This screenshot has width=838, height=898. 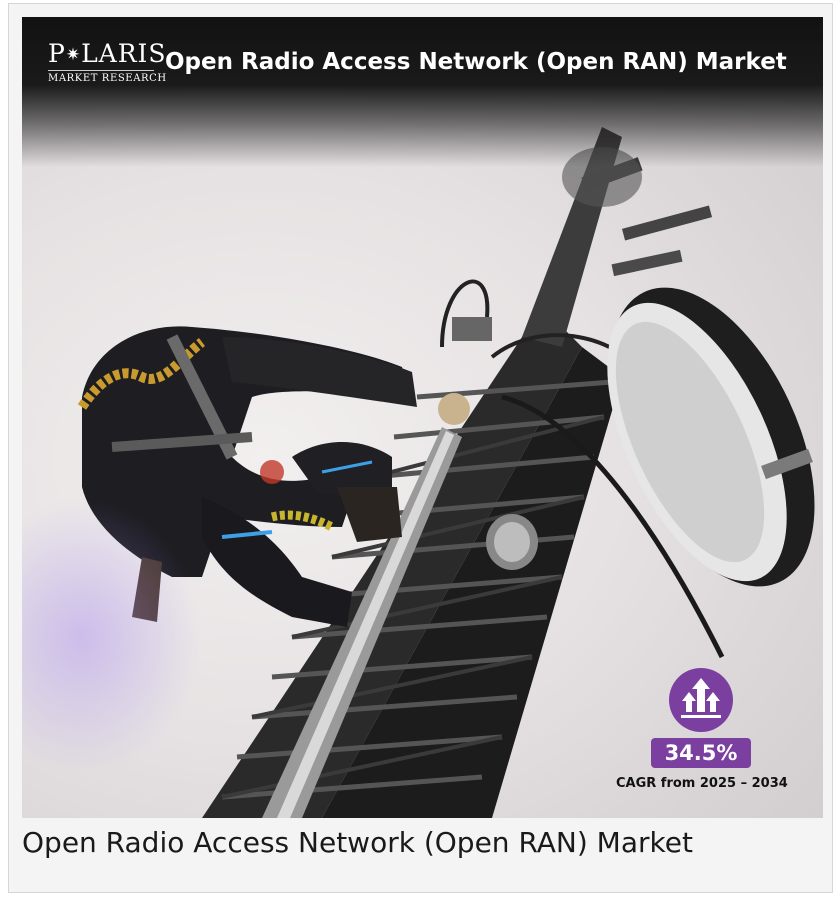 I want to click on purple-light-glow, so click(x=112, y=637).